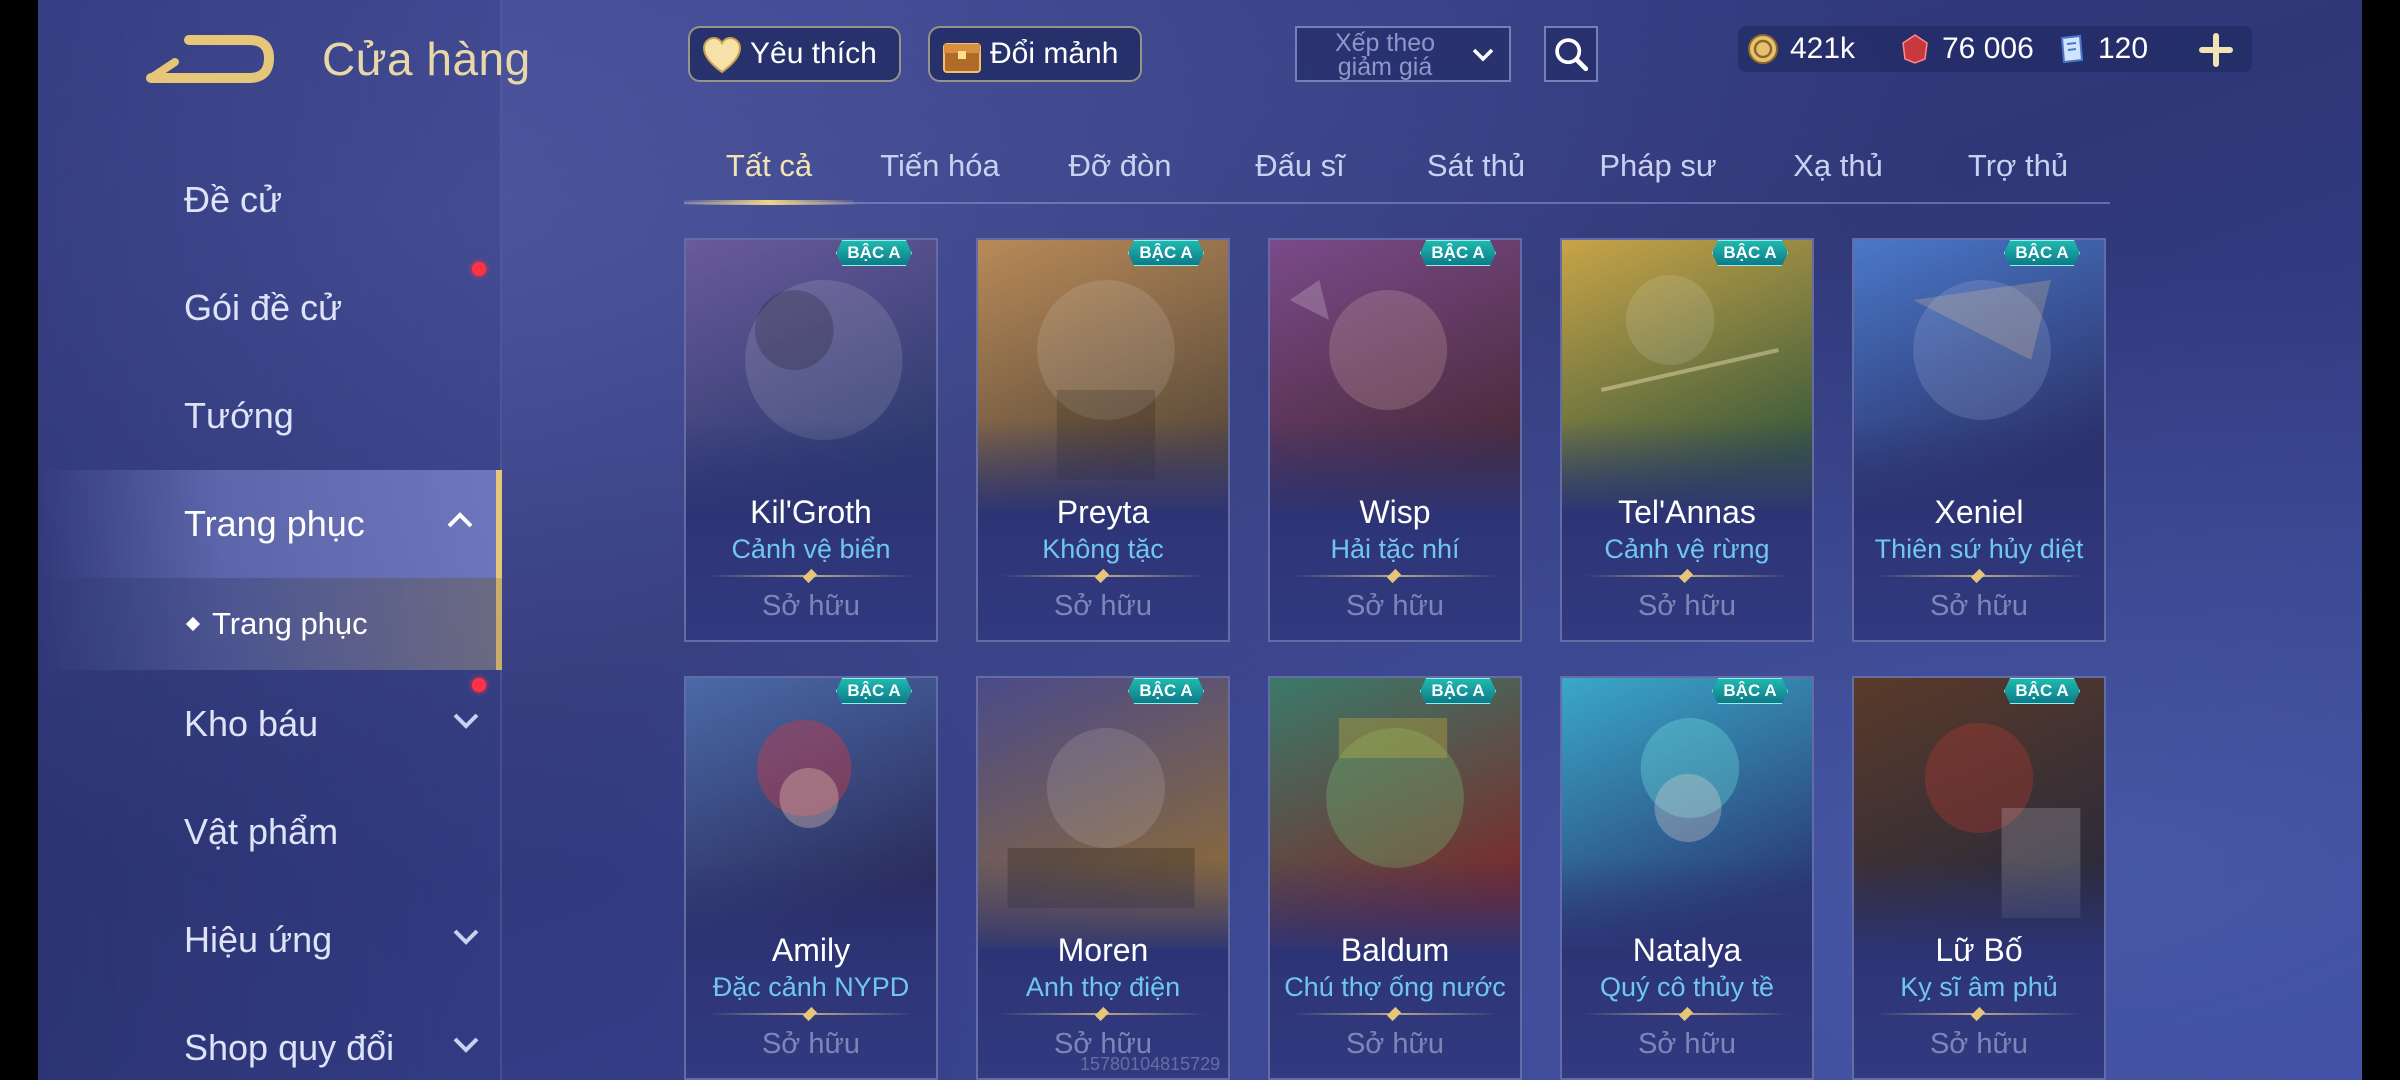 The width and height of the screenshot is (2400, 1080). Describe the element at coordinates (813, 53) in the screenshot. I see `favorite-label: Yêu thích` at that location.